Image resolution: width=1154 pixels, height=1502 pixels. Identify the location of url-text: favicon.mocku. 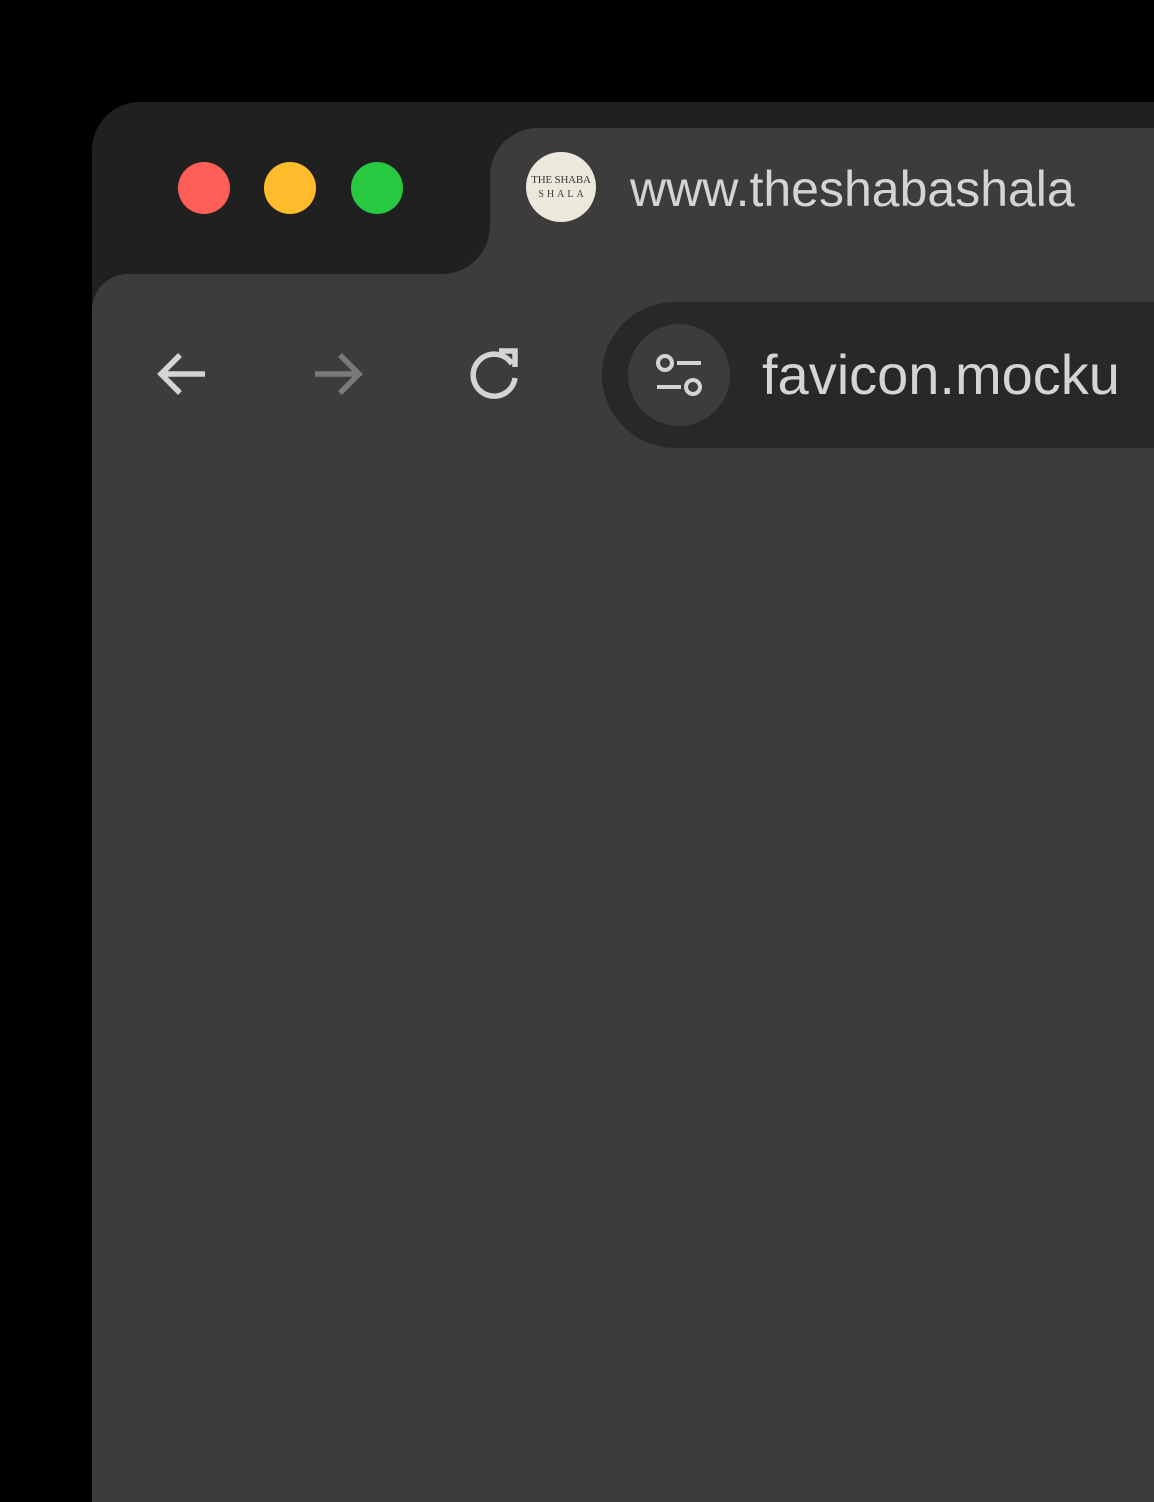
(941, 374).